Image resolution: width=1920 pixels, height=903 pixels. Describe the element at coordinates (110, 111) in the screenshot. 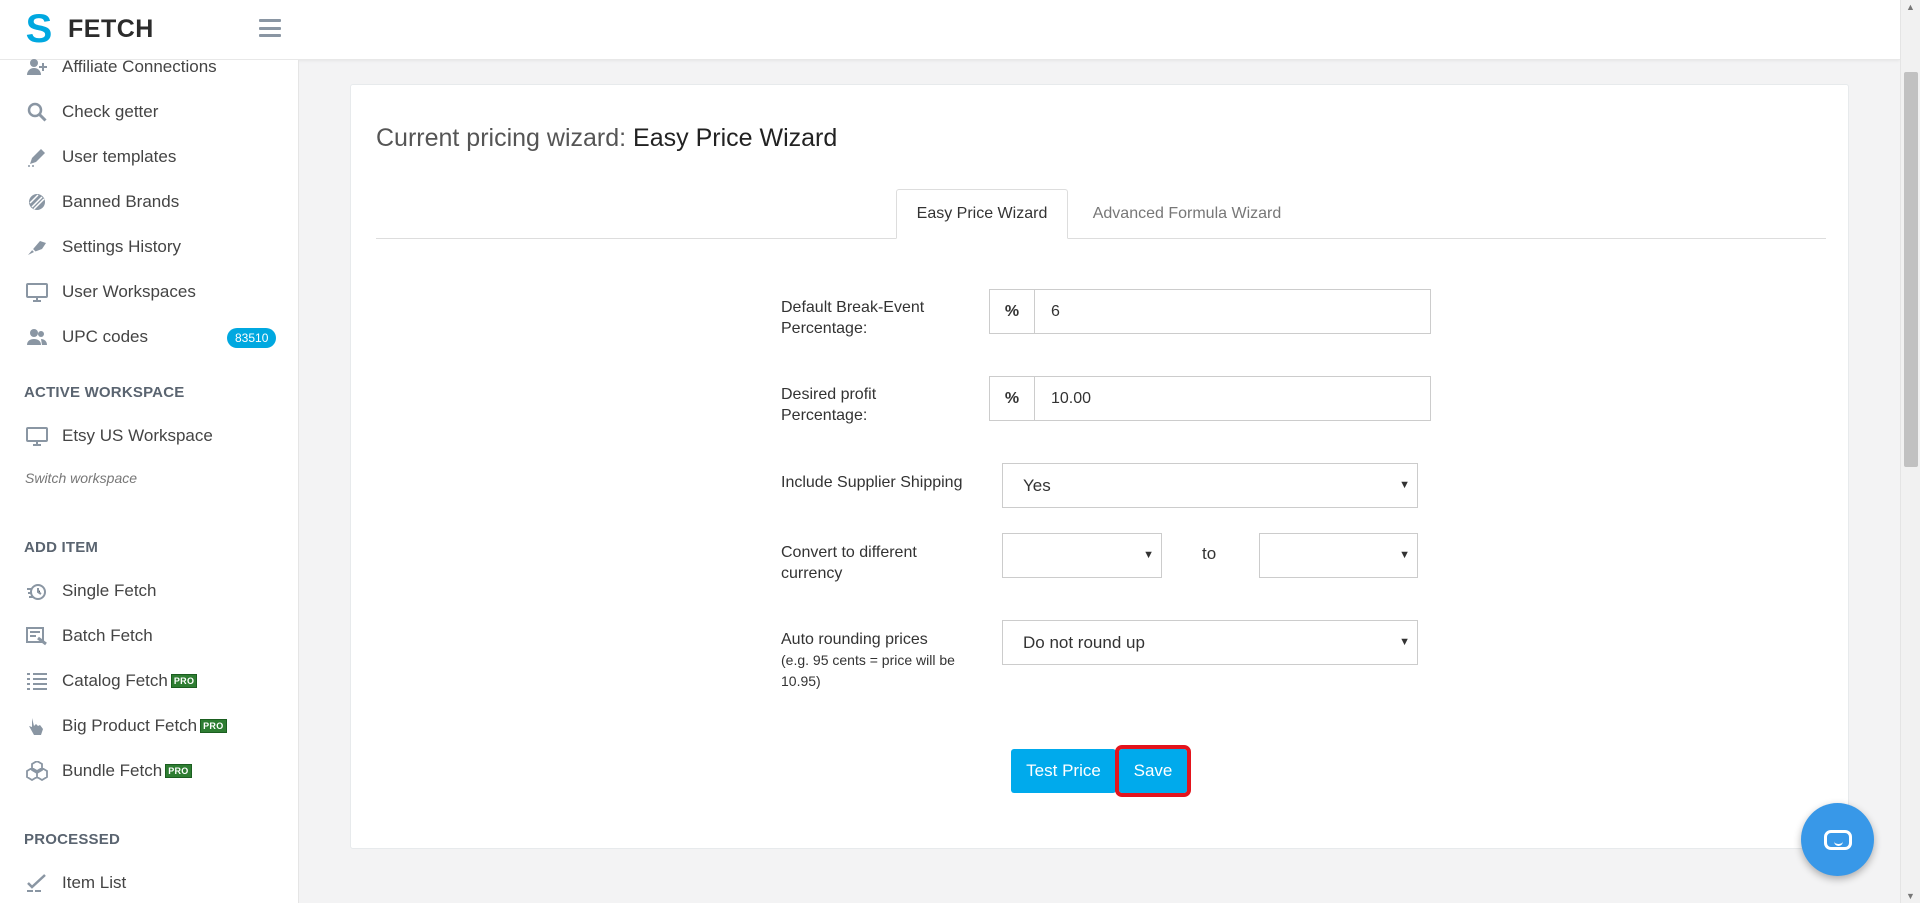

I see `sidebar-item-label: Check getter` at that location.